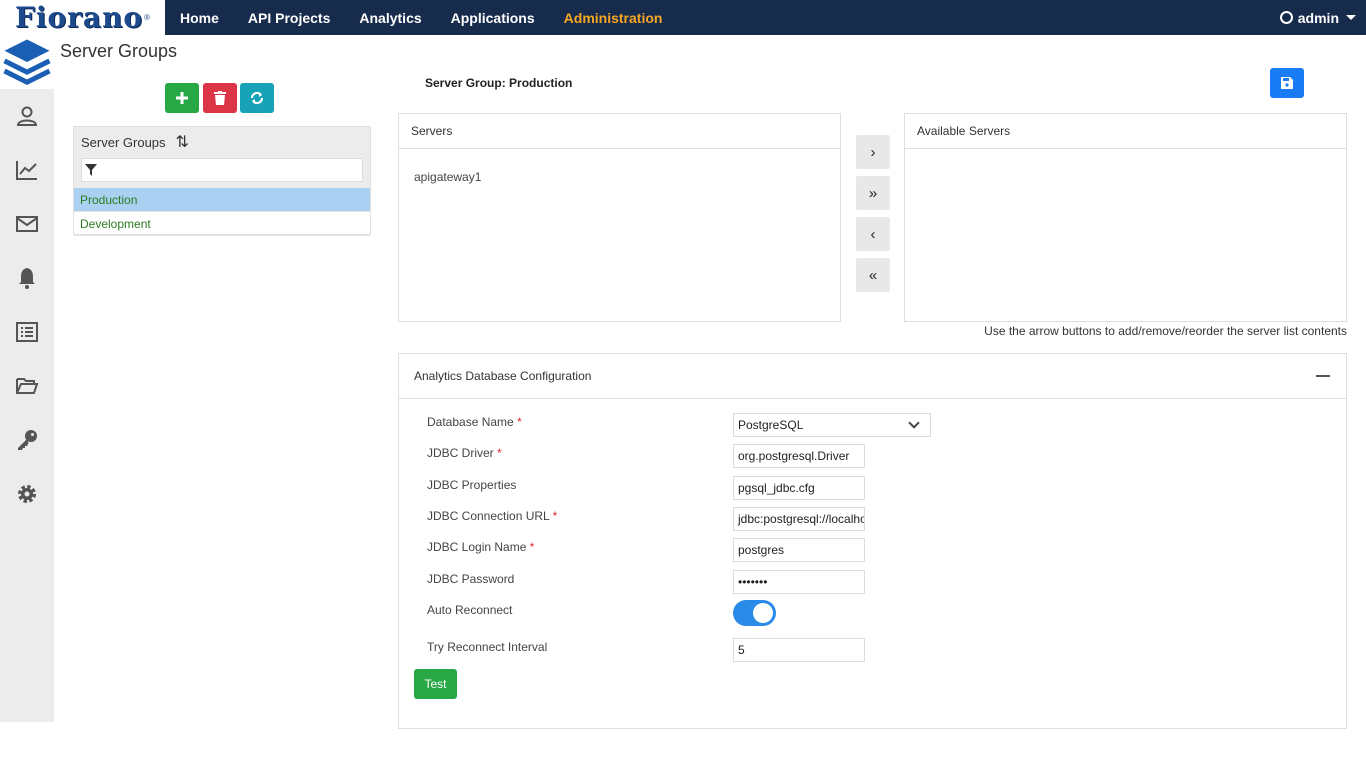 This screenshot has width=1366, height=768. I want to click on group-title: Server Group: Production, so click(499, 83).